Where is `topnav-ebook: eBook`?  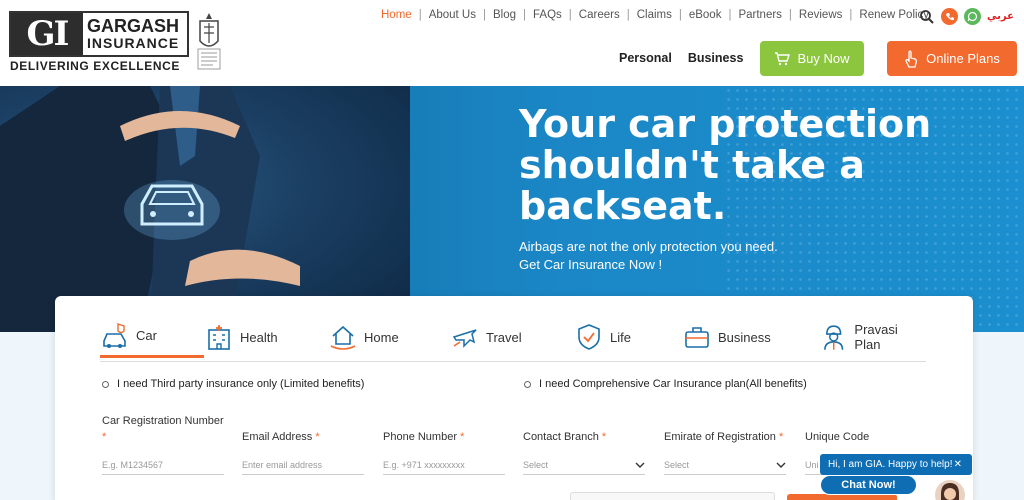
topnav-ebook: eBook is located at coordinates (705, 15).